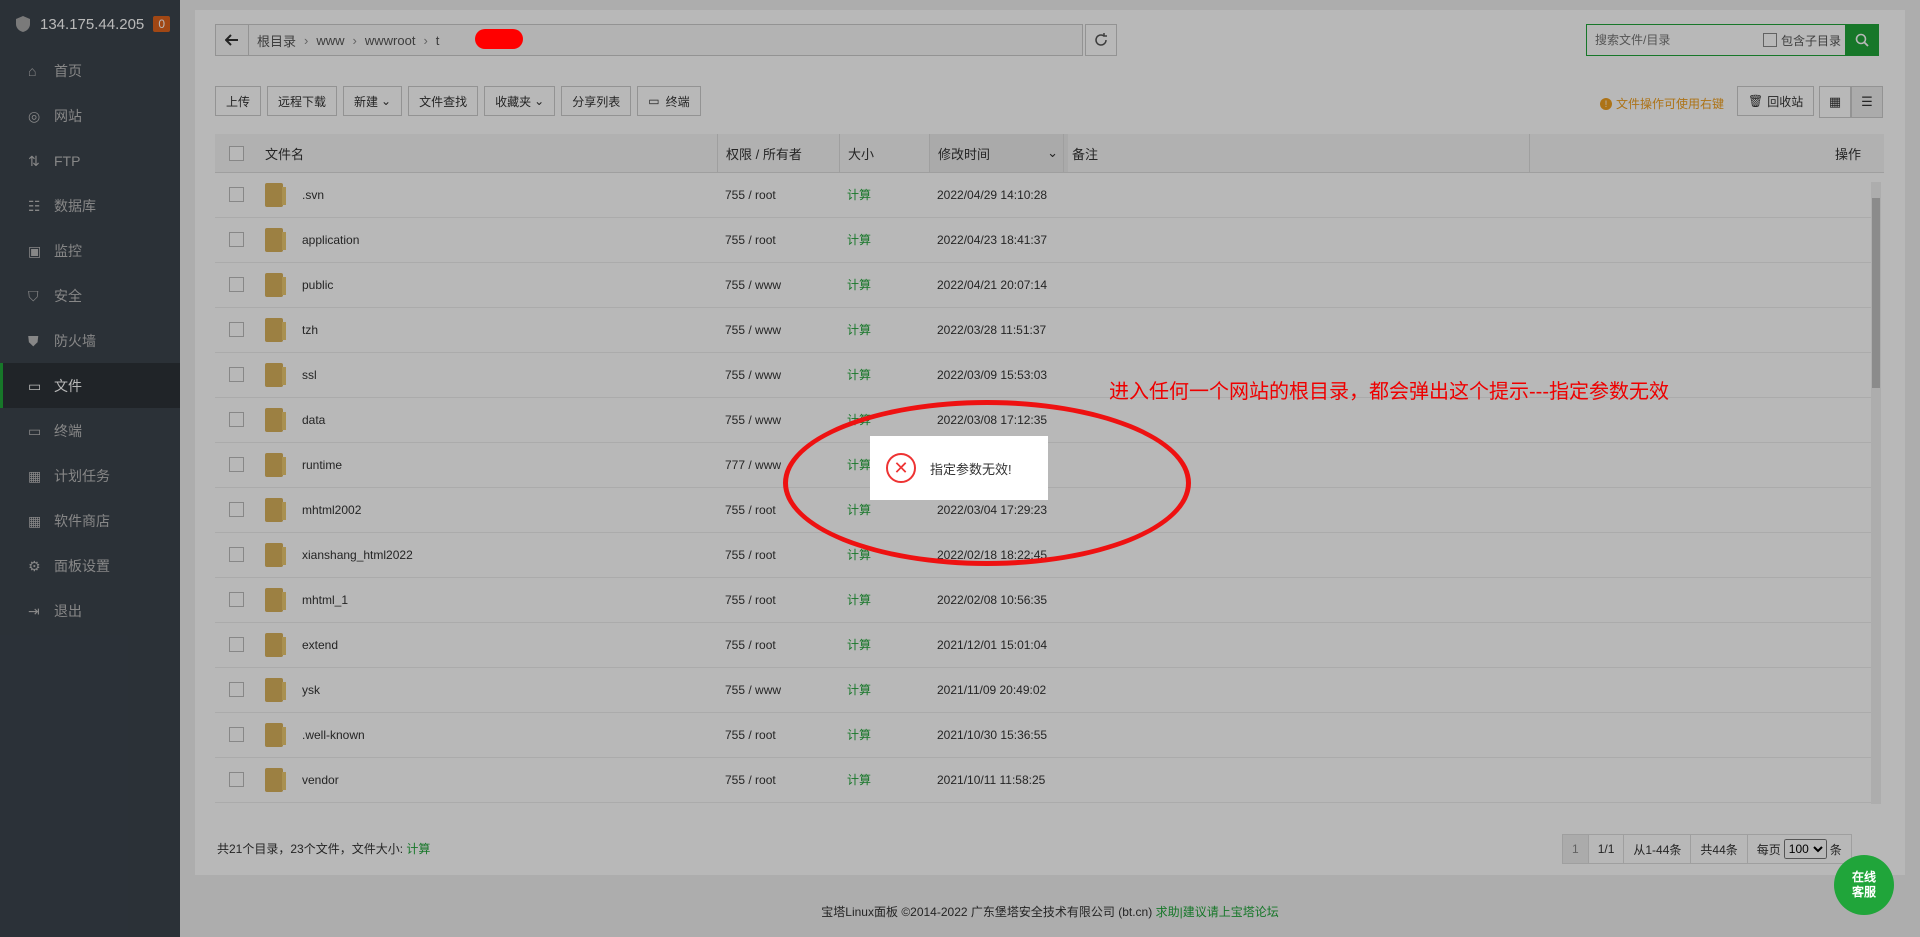 The image size is (1920, 937). I want to click on annotation-text: 进入任何一个网站的根目录，都会弹出这个提示---指定参数无效, so click(1389, 392).